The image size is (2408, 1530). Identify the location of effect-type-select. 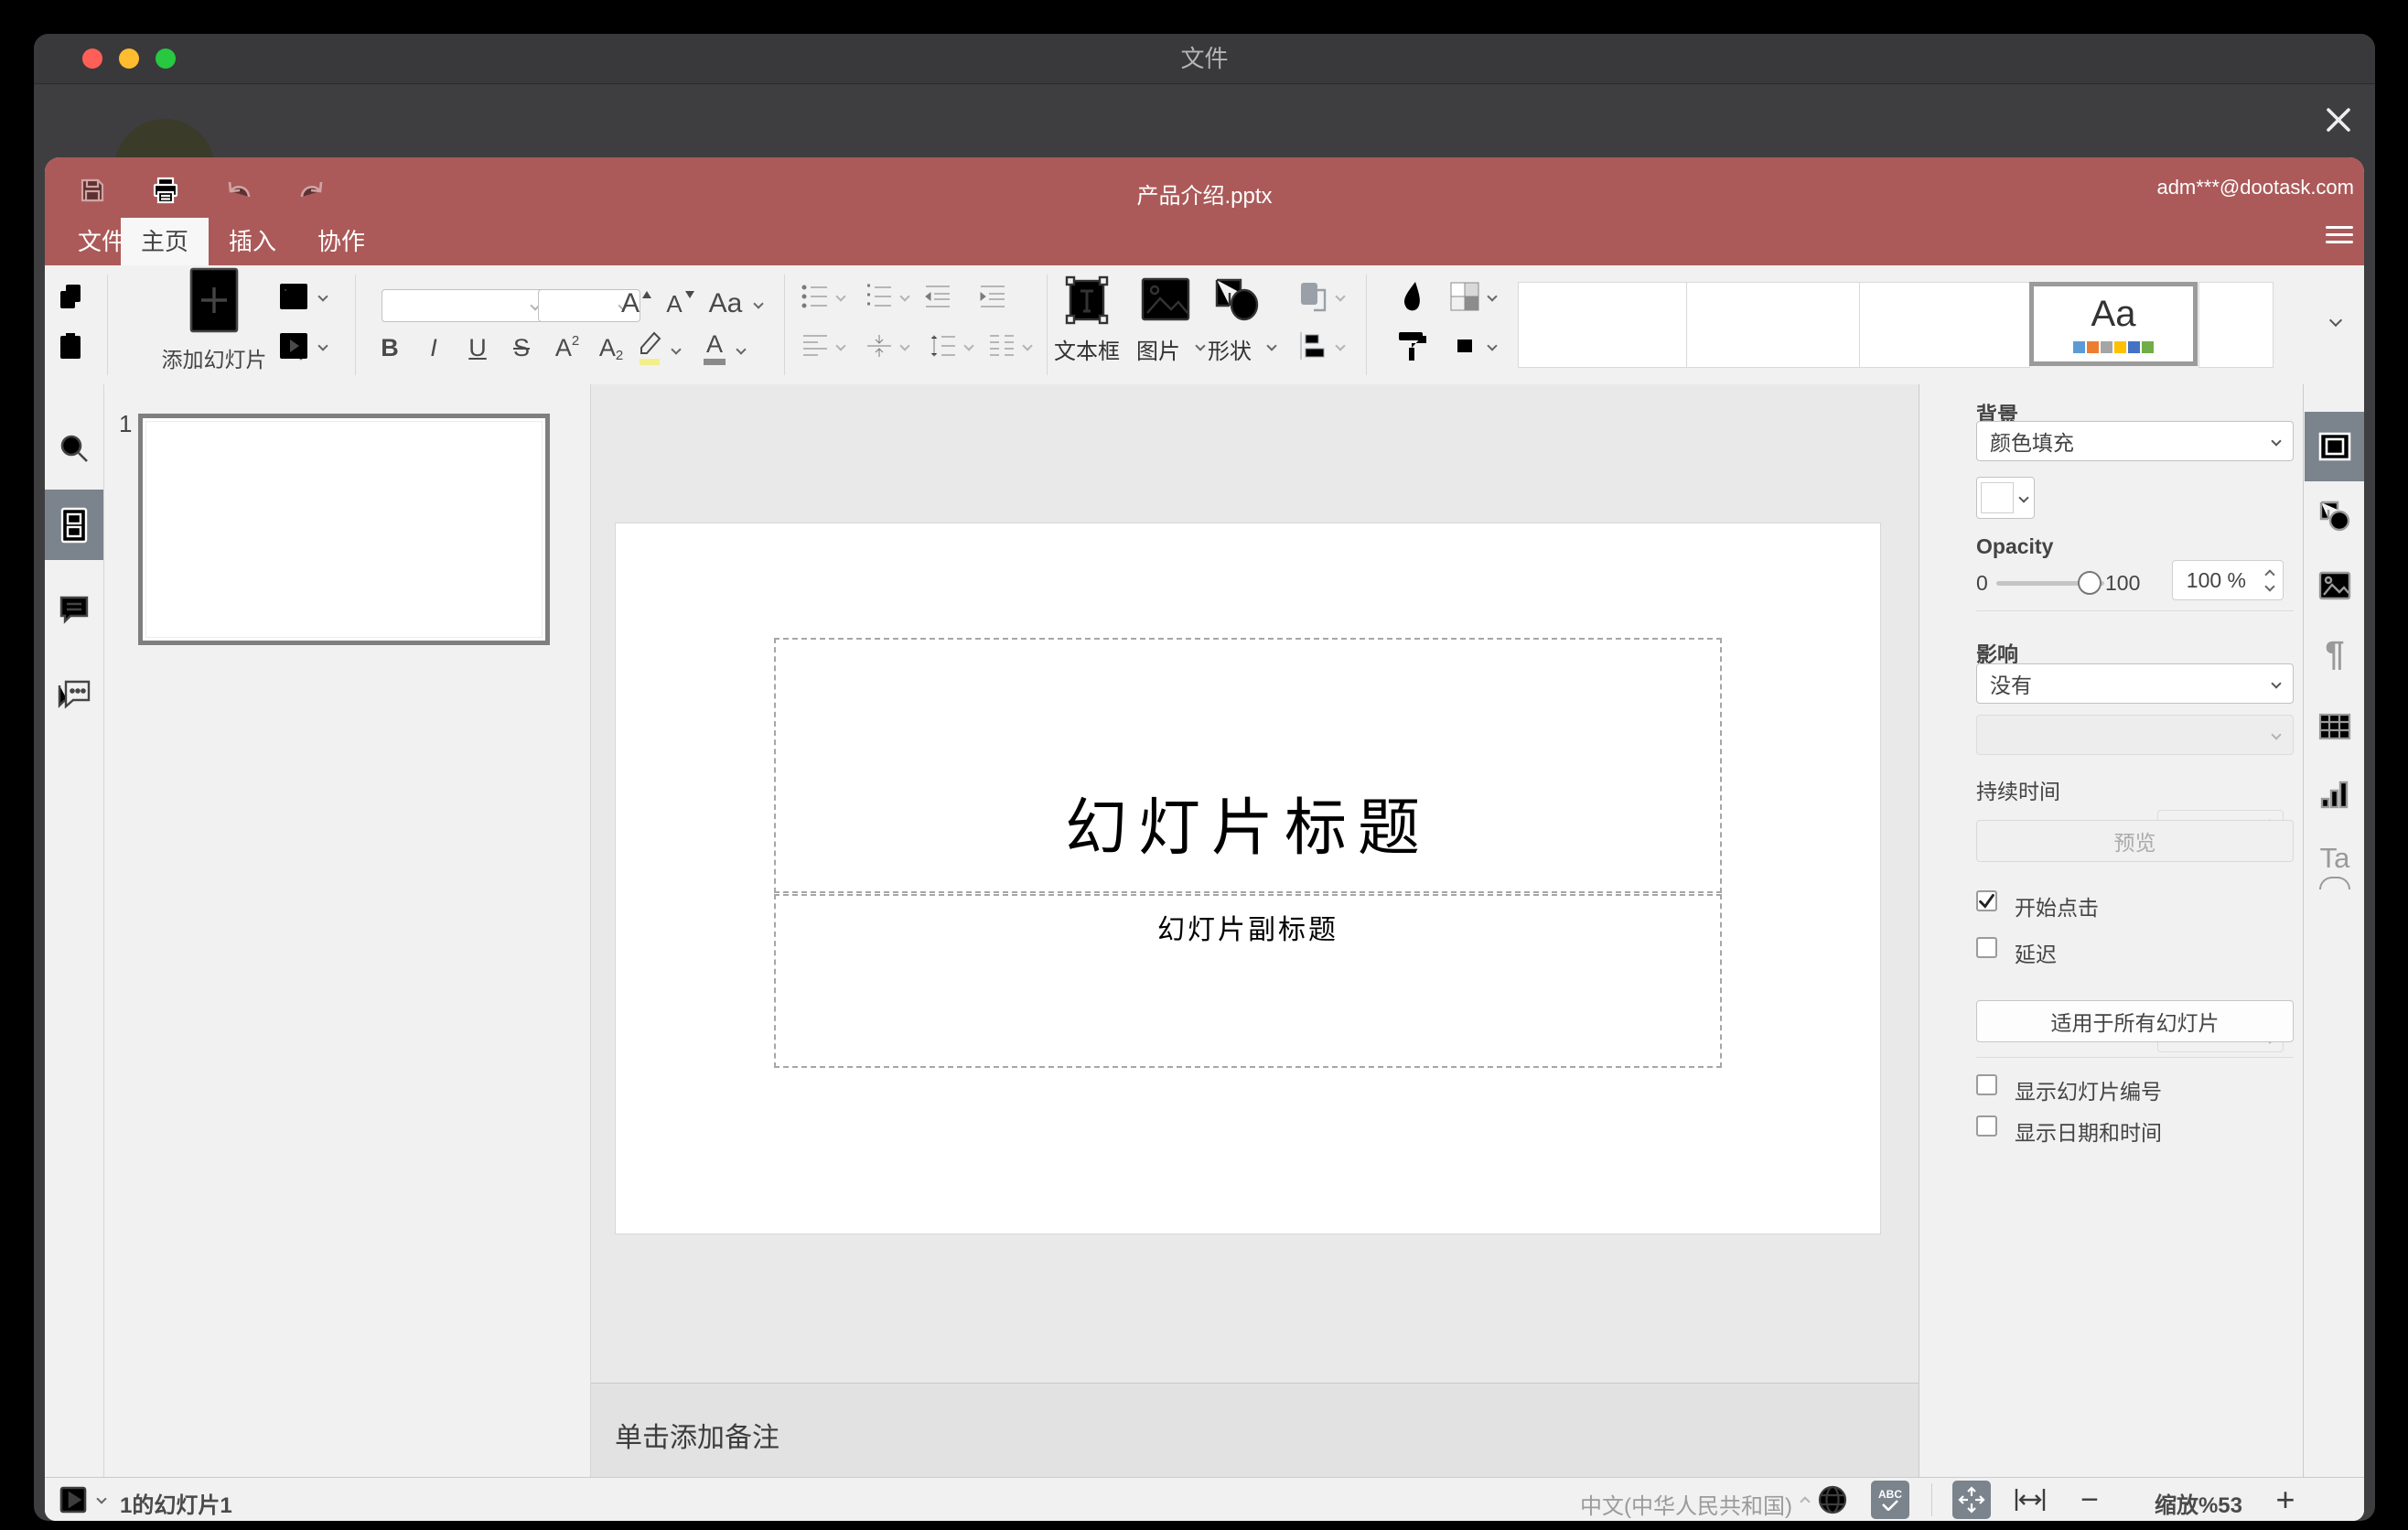
(2135, 735).